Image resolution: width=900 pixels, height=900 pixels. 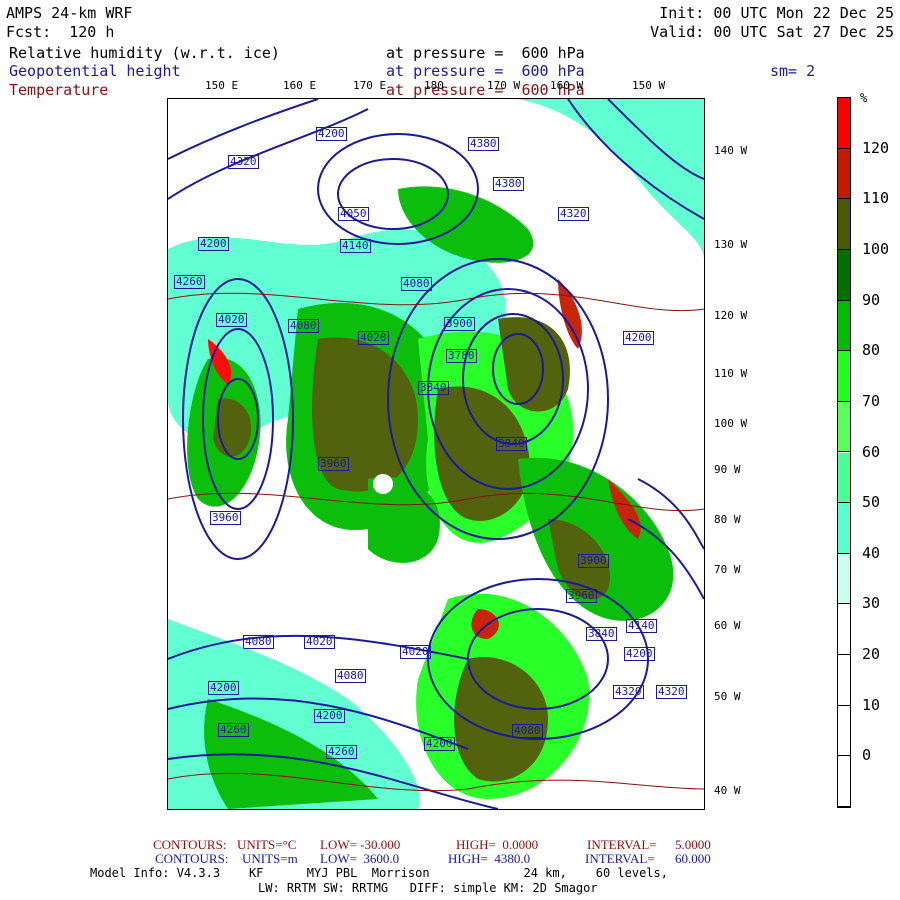 I want to click on map-edge-label: 60 W, so click(x=727, y=625).